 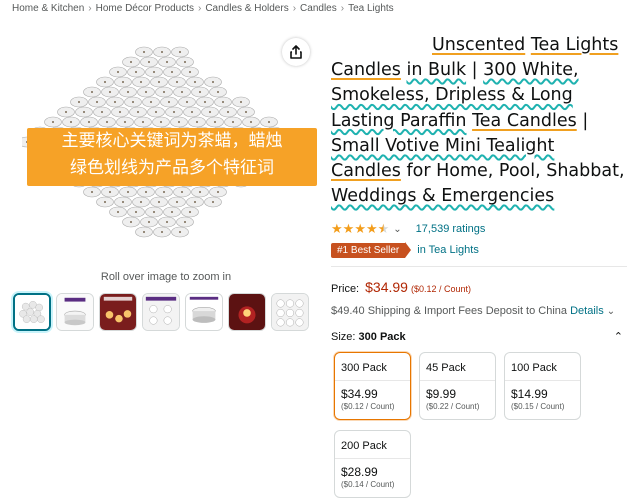 I want to click on half-star-icon: ★, so click(x=383, y=228).